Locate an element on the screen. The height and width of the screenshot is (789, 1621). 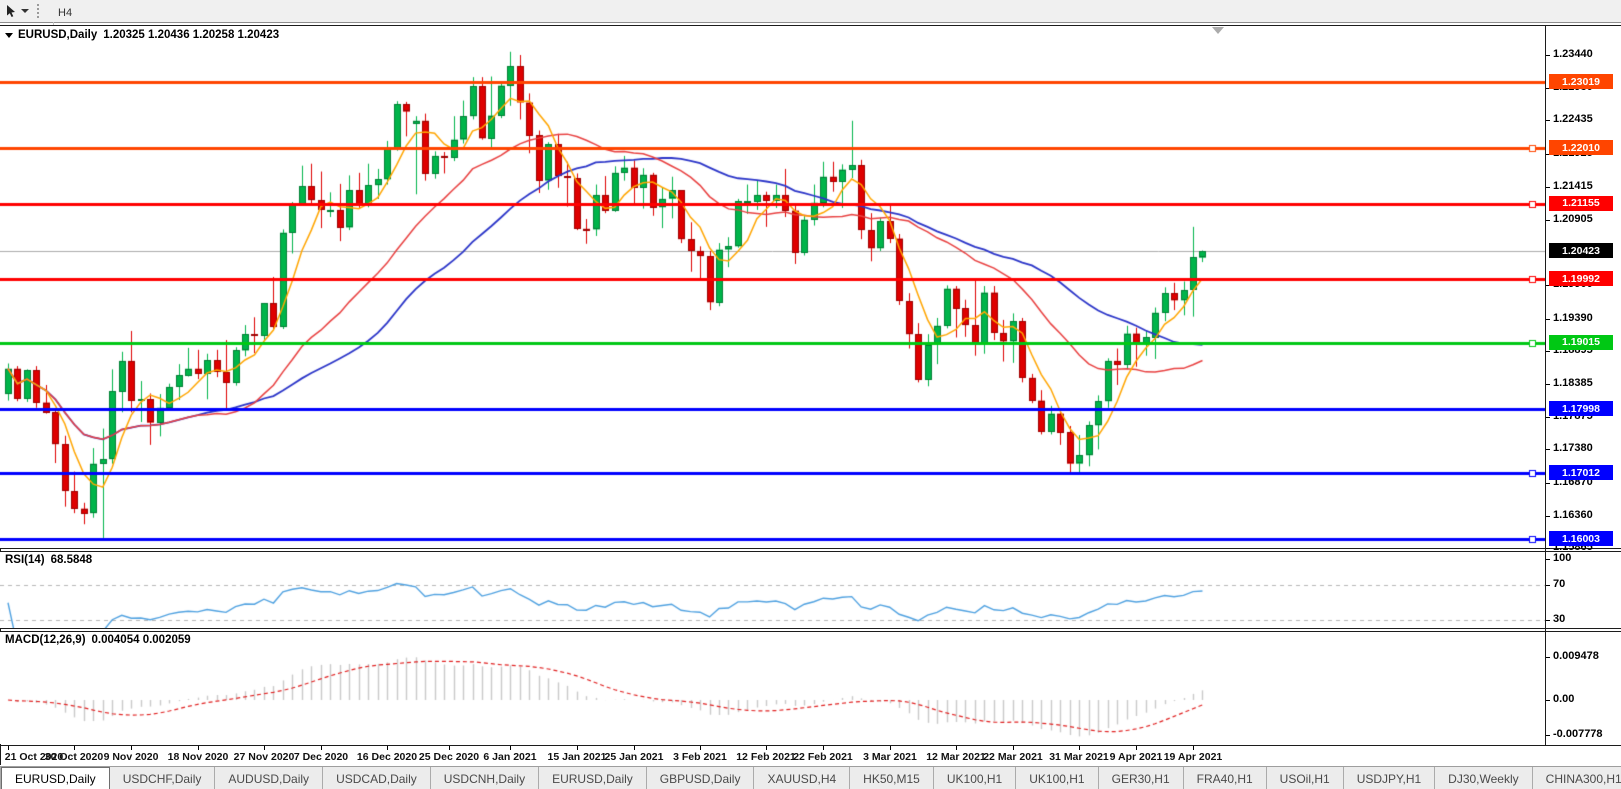
chart-tab-EURUSD-Daily-5: EURUSD,Daily is located at coordinates (593, 778).